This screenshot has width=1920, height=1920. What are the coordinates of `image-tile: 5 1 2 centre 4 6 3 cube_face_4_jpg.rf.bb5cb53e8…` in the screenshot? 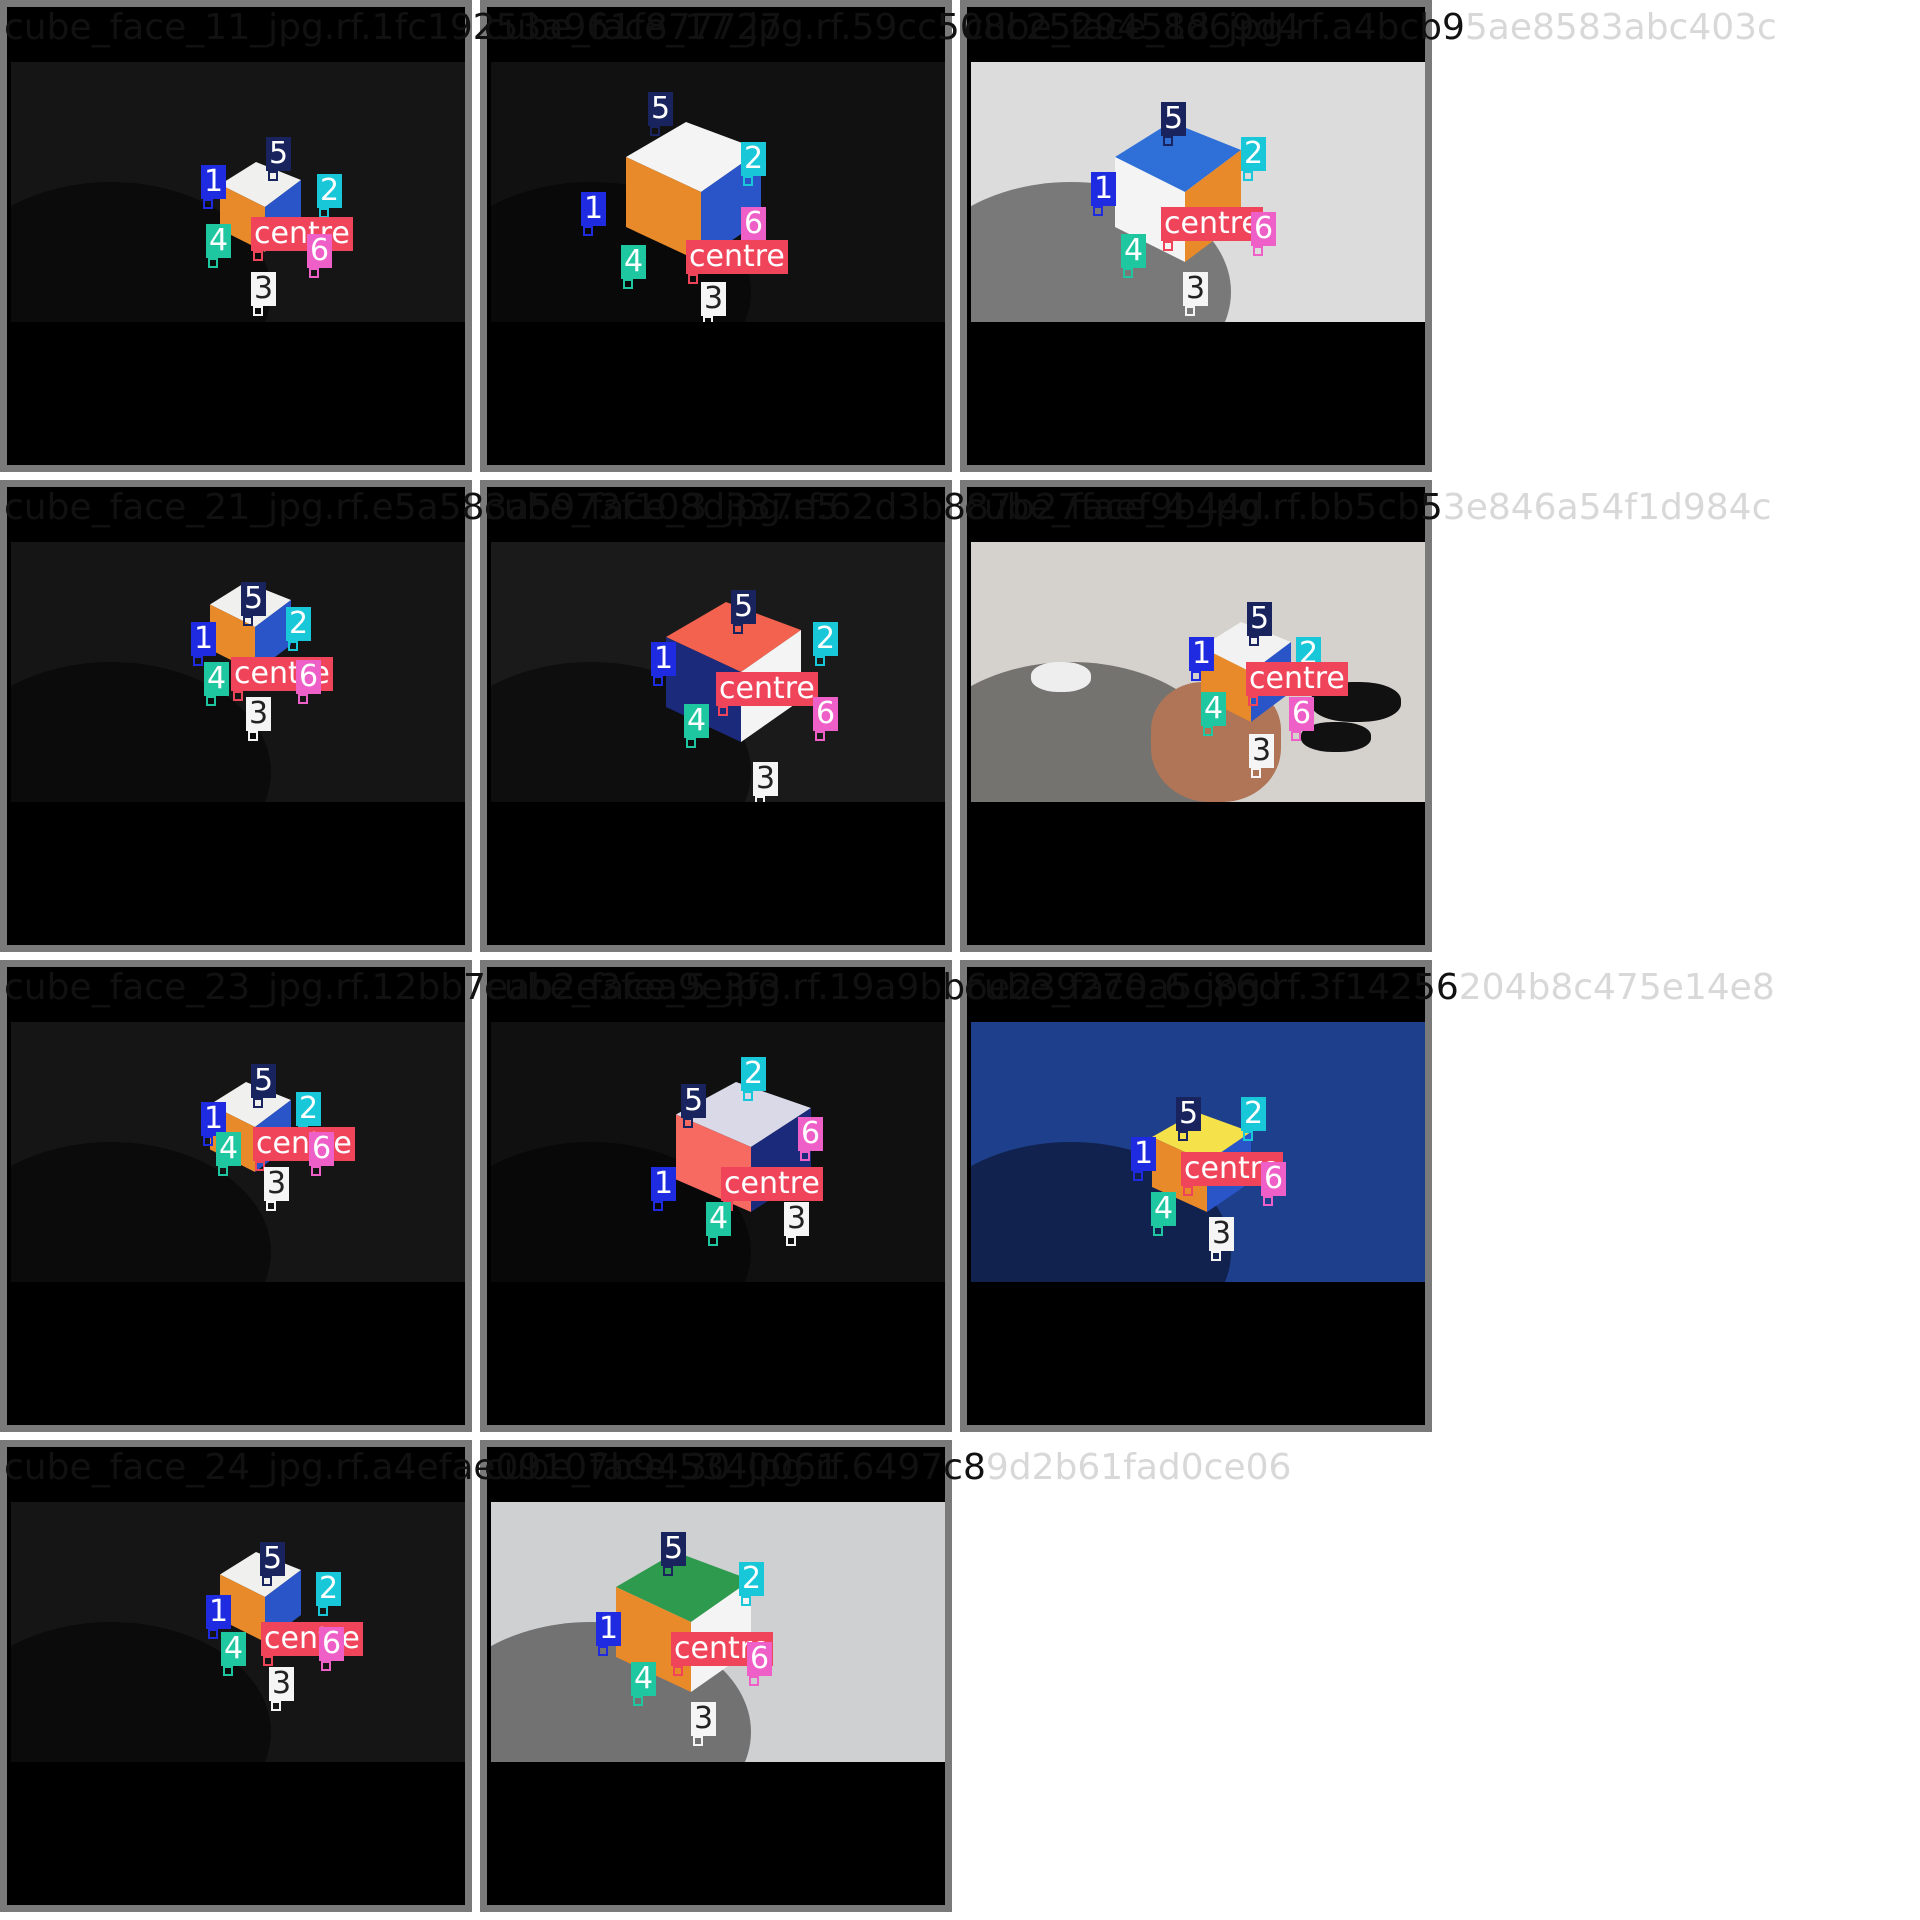 It's located at (1365, 716).